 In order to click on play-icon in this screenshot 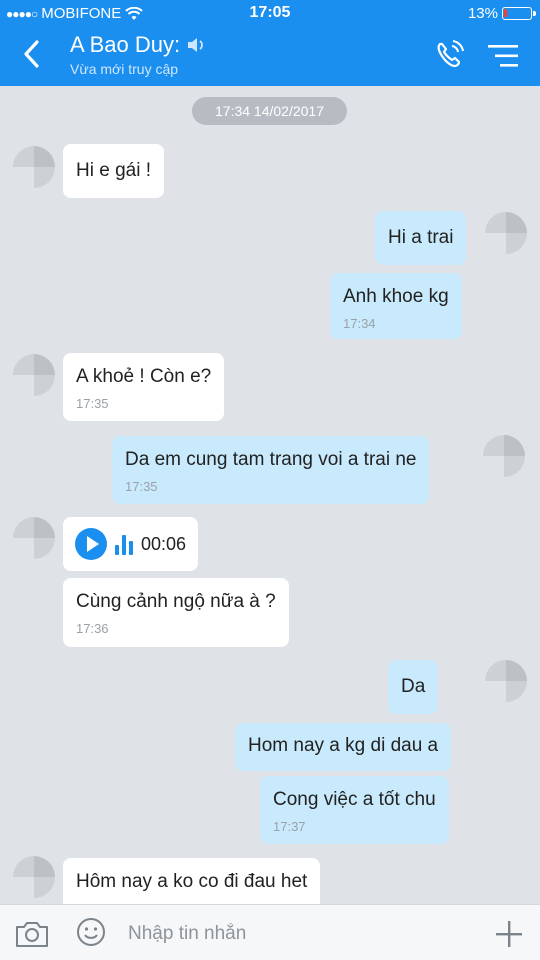, I will do `click(91, 544)`.